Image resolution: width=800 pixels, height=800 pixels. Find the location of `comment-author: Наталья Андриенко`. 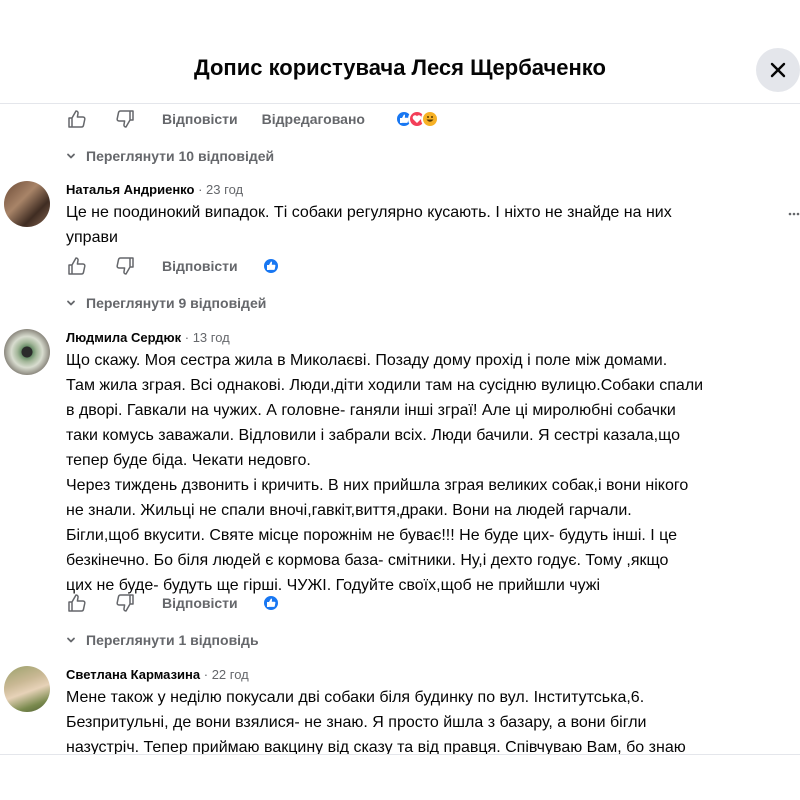

comment-author: Наталья Андриенко is located at coordinates (130, 189).